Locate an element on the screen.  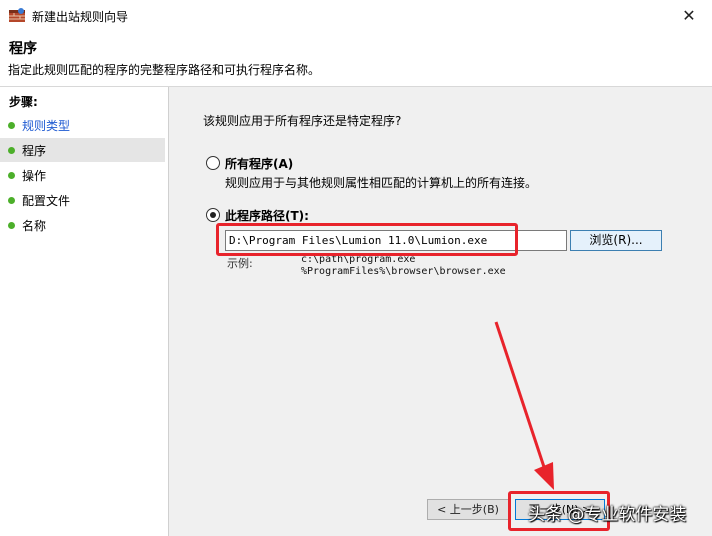
step-profile: 配置文件 is located at coordinates (82, 200).